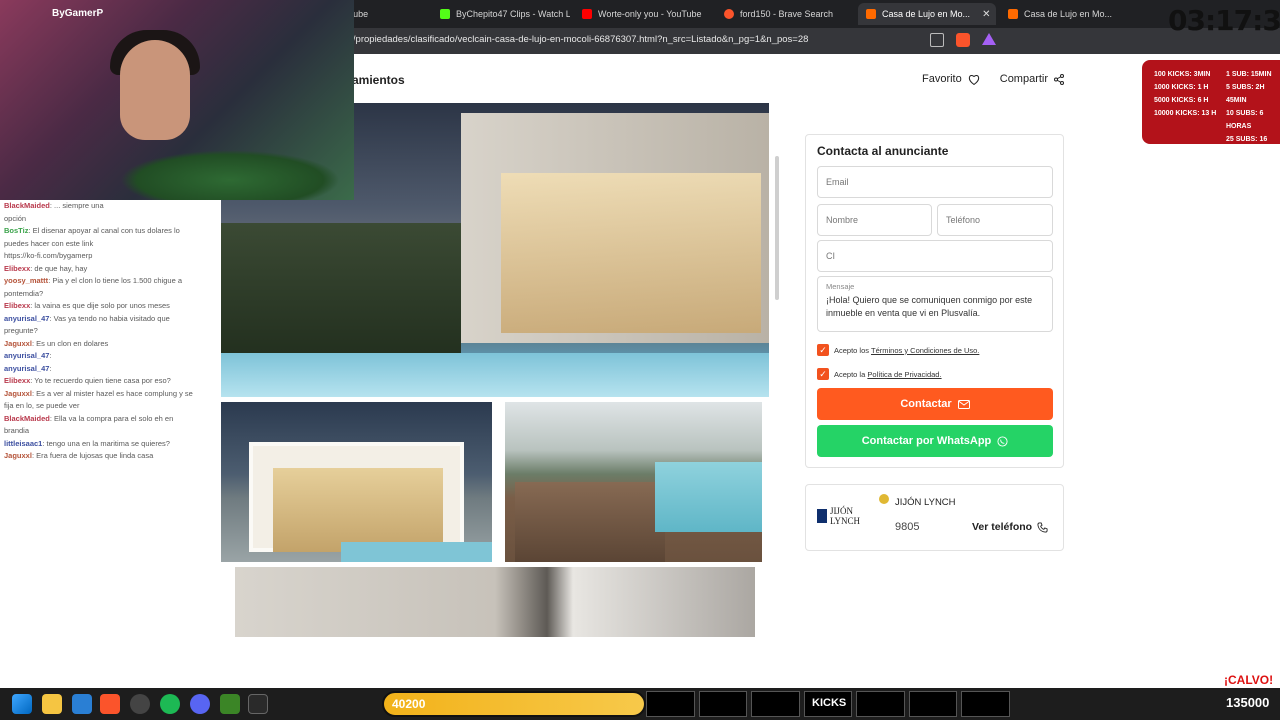 This screenshot has width=1280, height=720. Describe the element at coordinates (110, 219) in the screenshot. I see `chat-message: opción` at that location.